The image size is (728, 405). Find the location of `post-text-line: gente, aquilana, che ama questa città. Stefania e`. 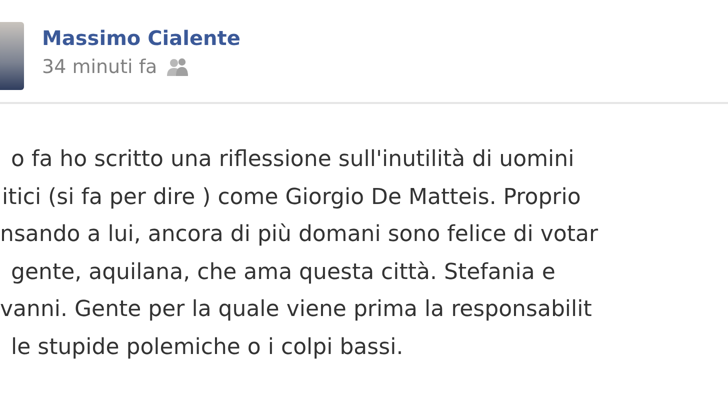

post-text-line: gente, aquilana, che ama questa città. Stefania e is located at coordinates (283, 272).